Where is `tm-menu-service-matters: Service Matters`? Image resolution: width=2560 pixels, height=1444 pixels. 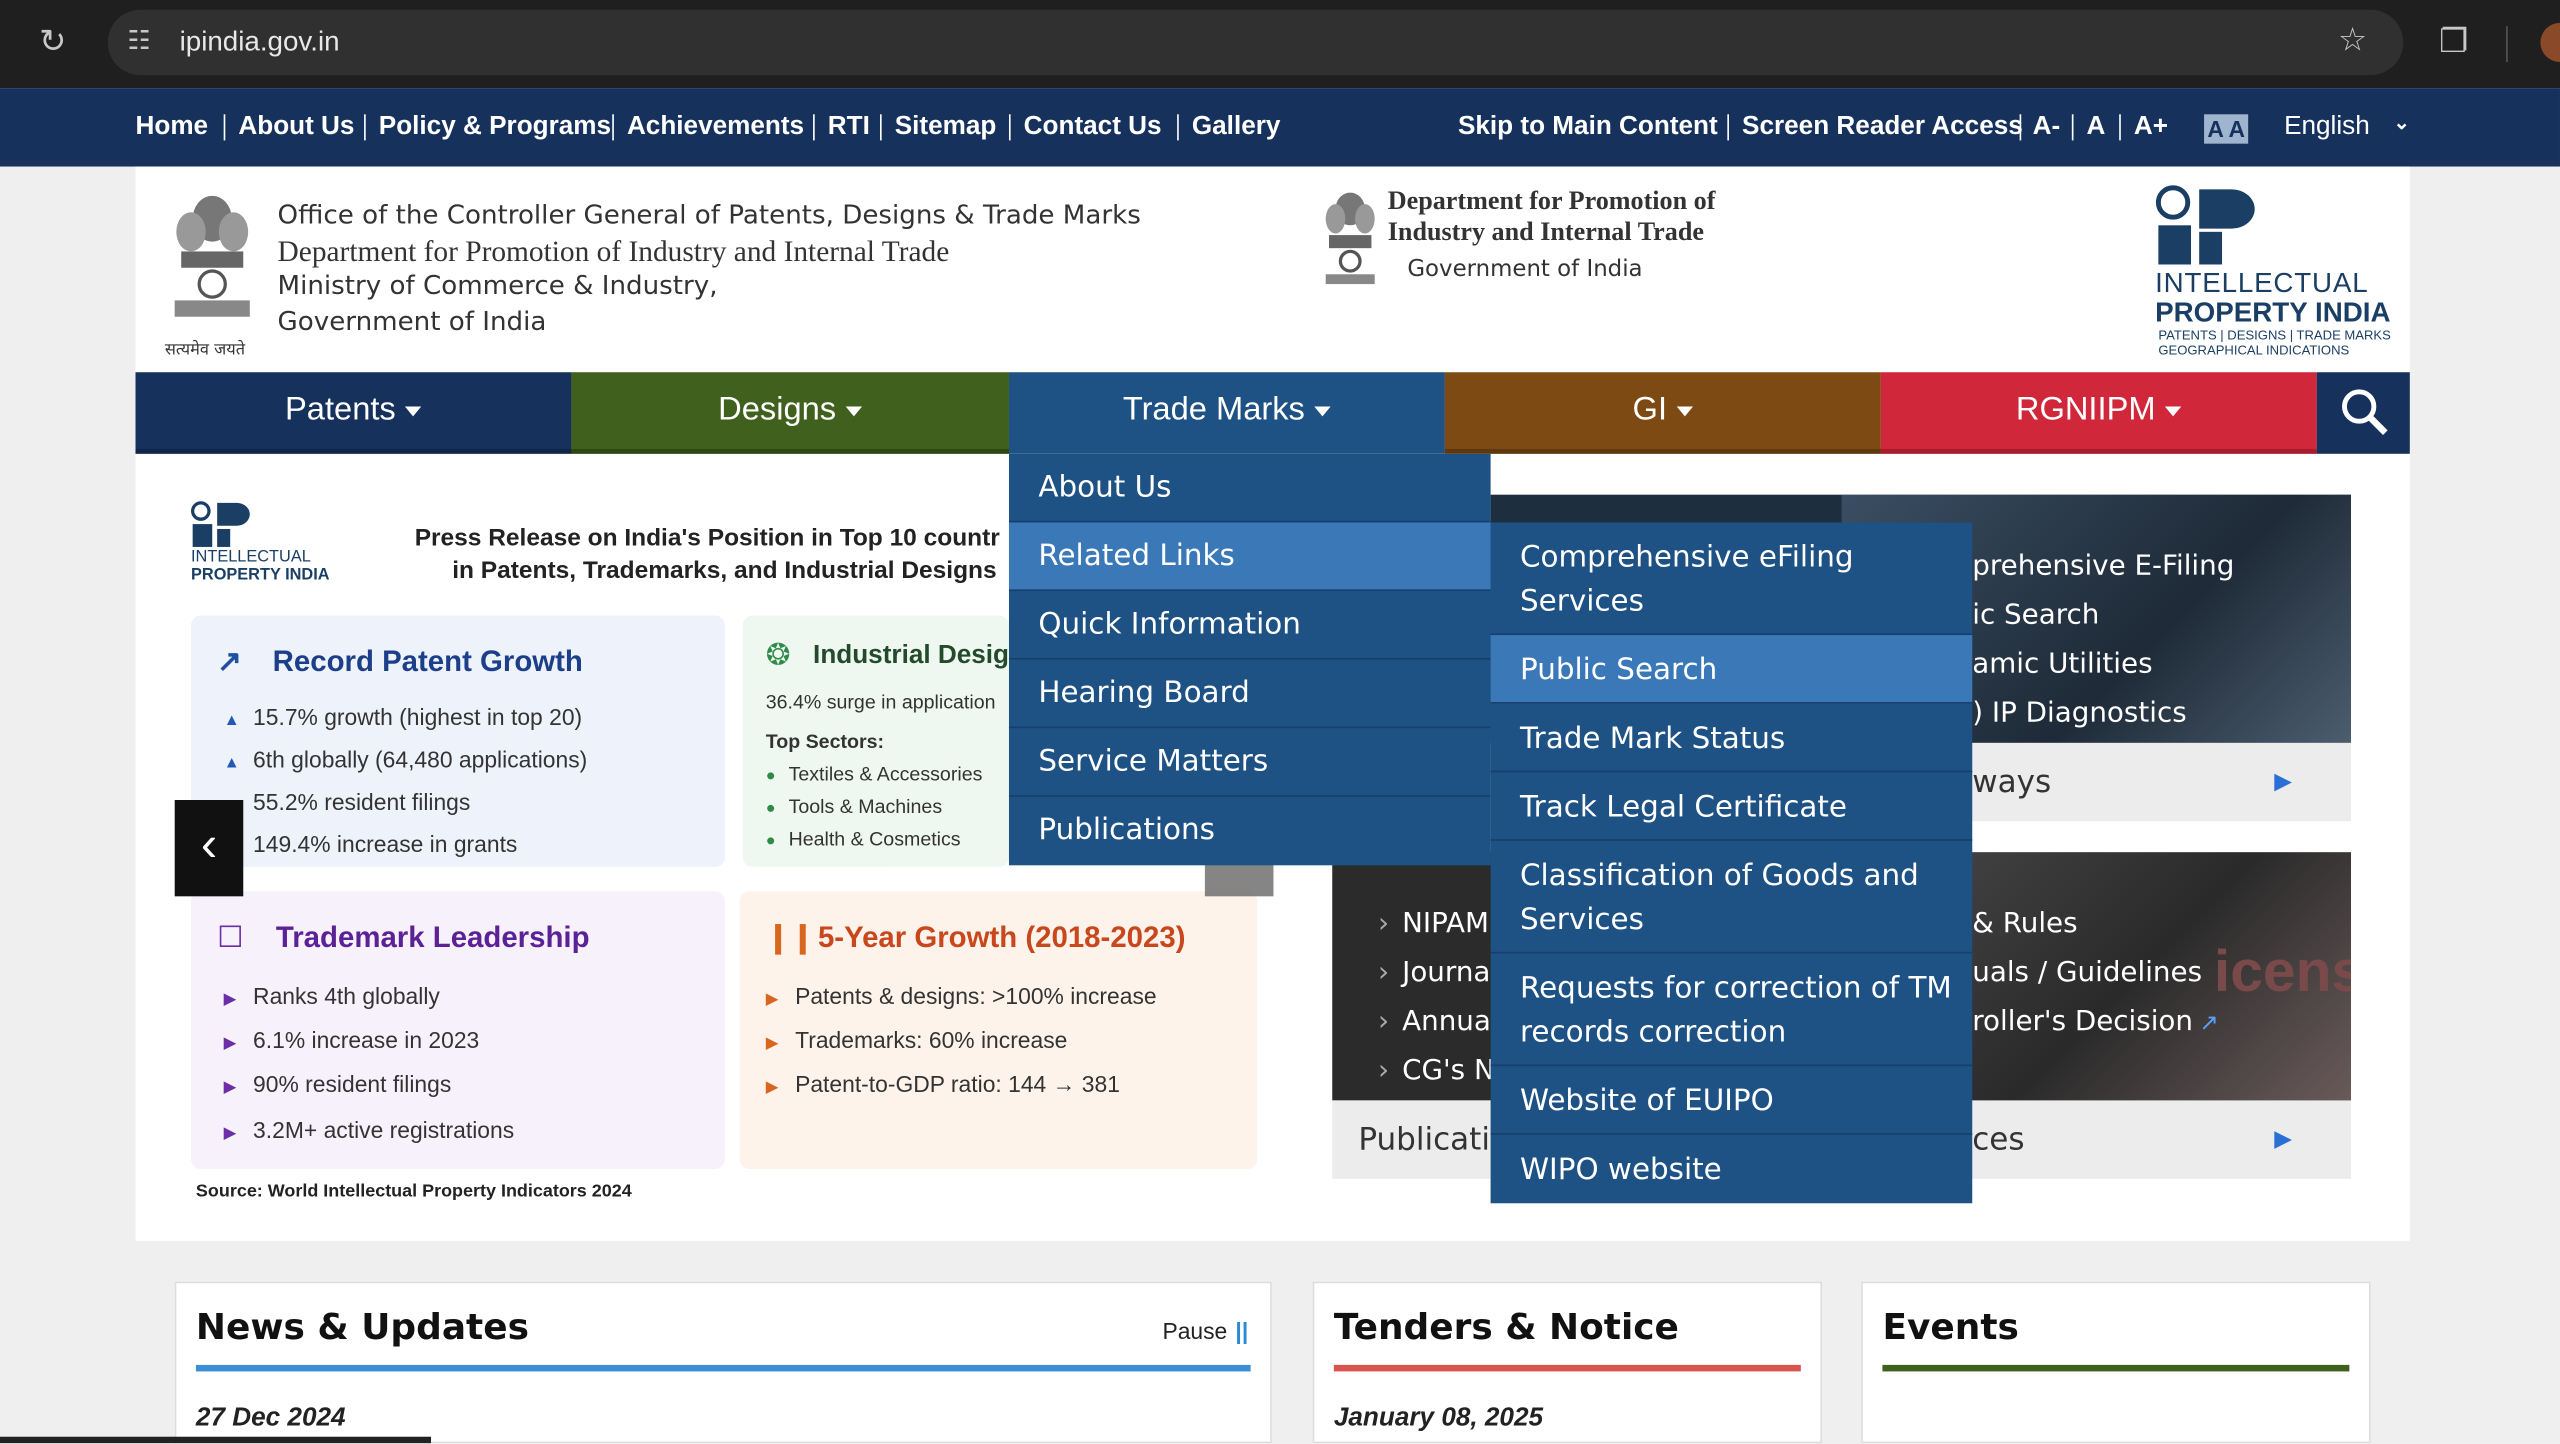
tm-menu-service-matters: Service Matters is located at coordinates (1249, 762).